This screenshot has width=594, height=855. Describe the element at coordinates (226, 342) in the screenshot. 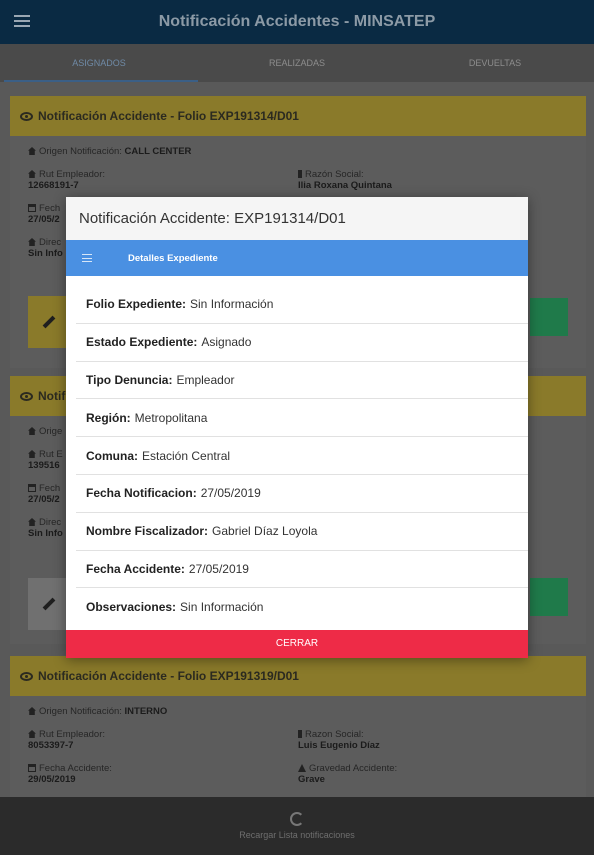

I see `detail-value: Asignado` at that location.